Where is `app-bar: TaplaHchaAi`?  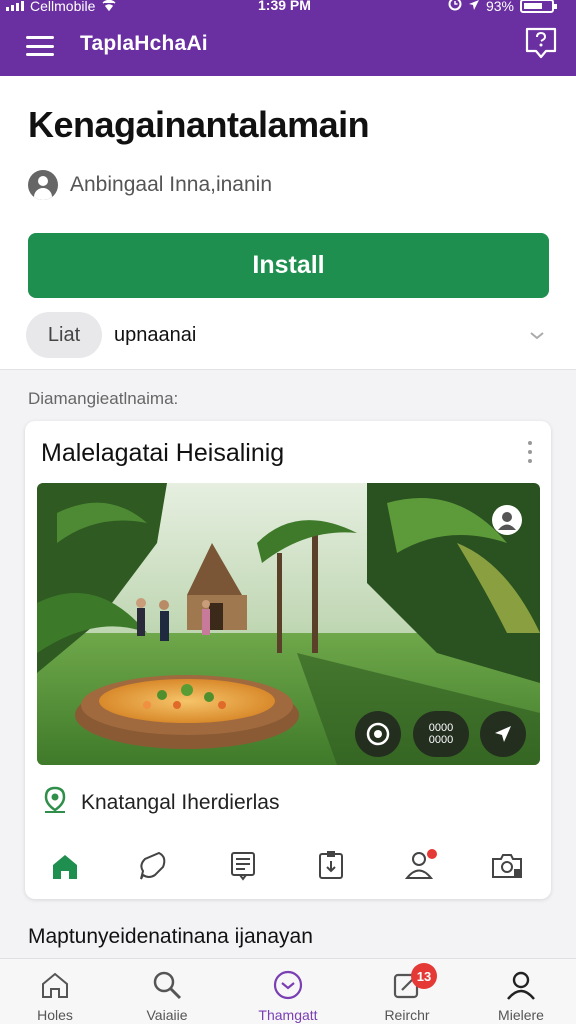 app-bar: TaplaHchaAi is located at coordinates (288, 46).